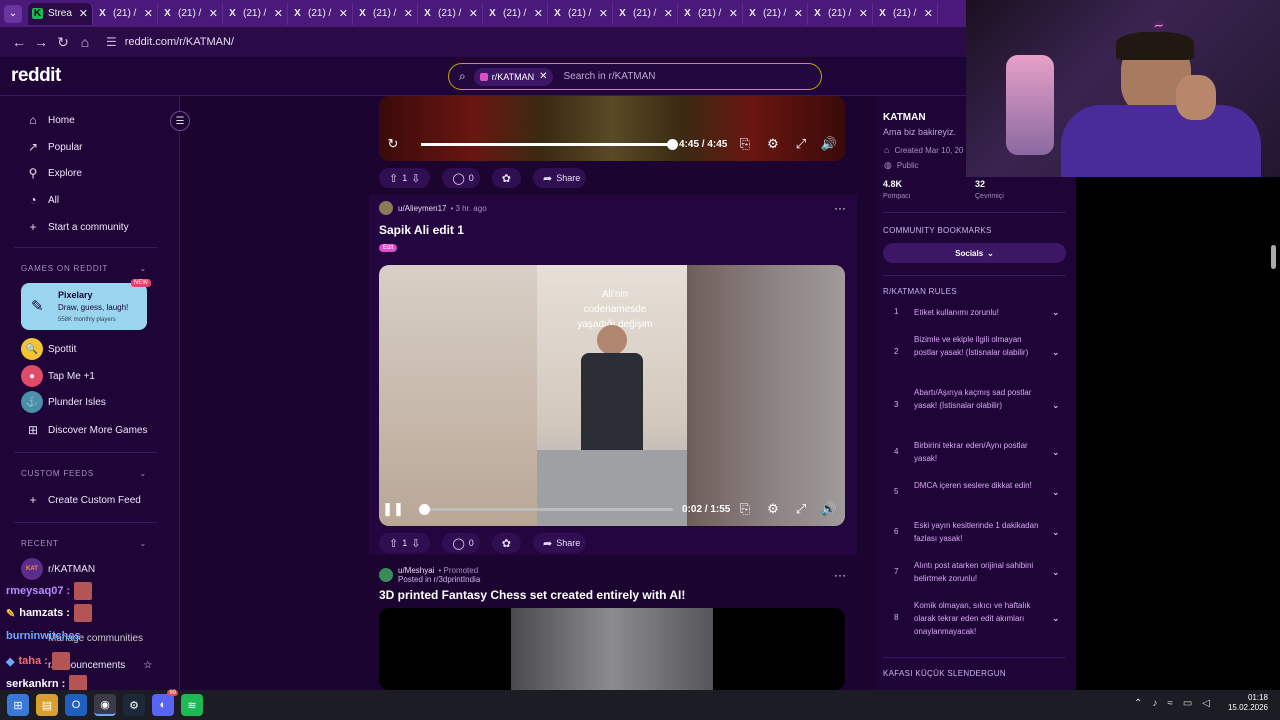 This screenshot has width=1280, height=720. I want to click on scrollbar-thumb, so click(1273, 257).